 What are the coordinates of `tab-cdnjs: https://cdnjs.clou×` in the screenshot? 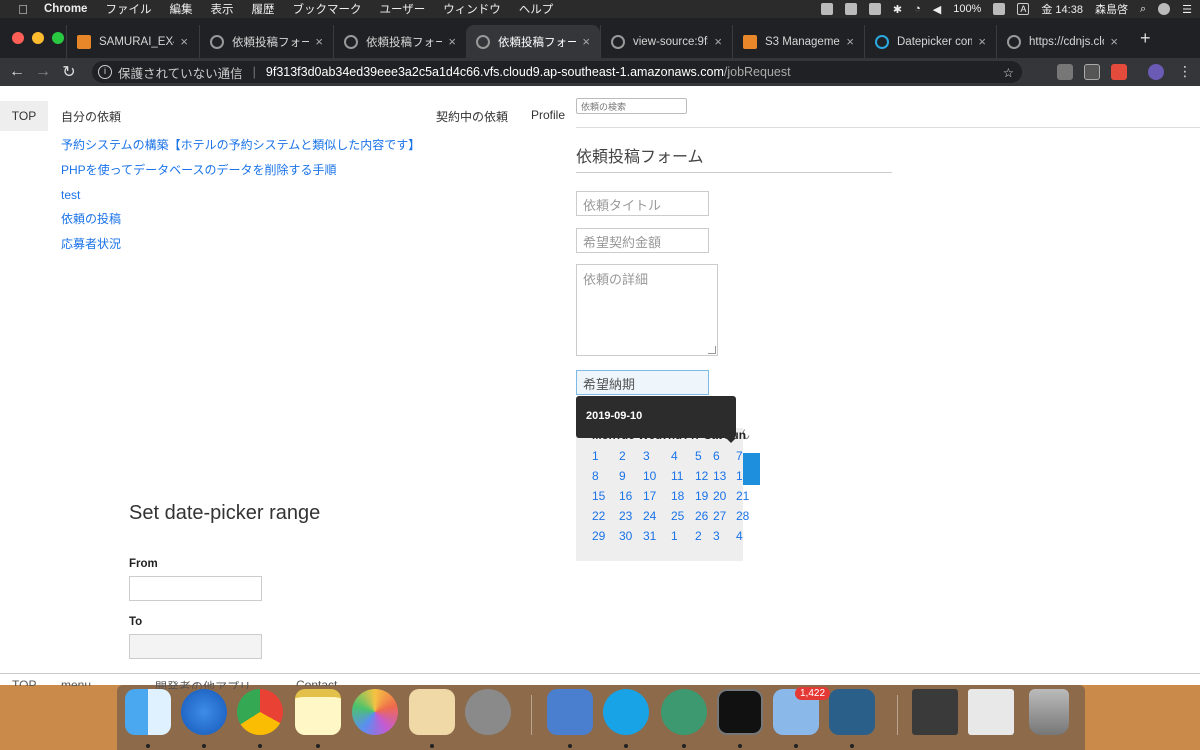 It's located at (1062, 41).